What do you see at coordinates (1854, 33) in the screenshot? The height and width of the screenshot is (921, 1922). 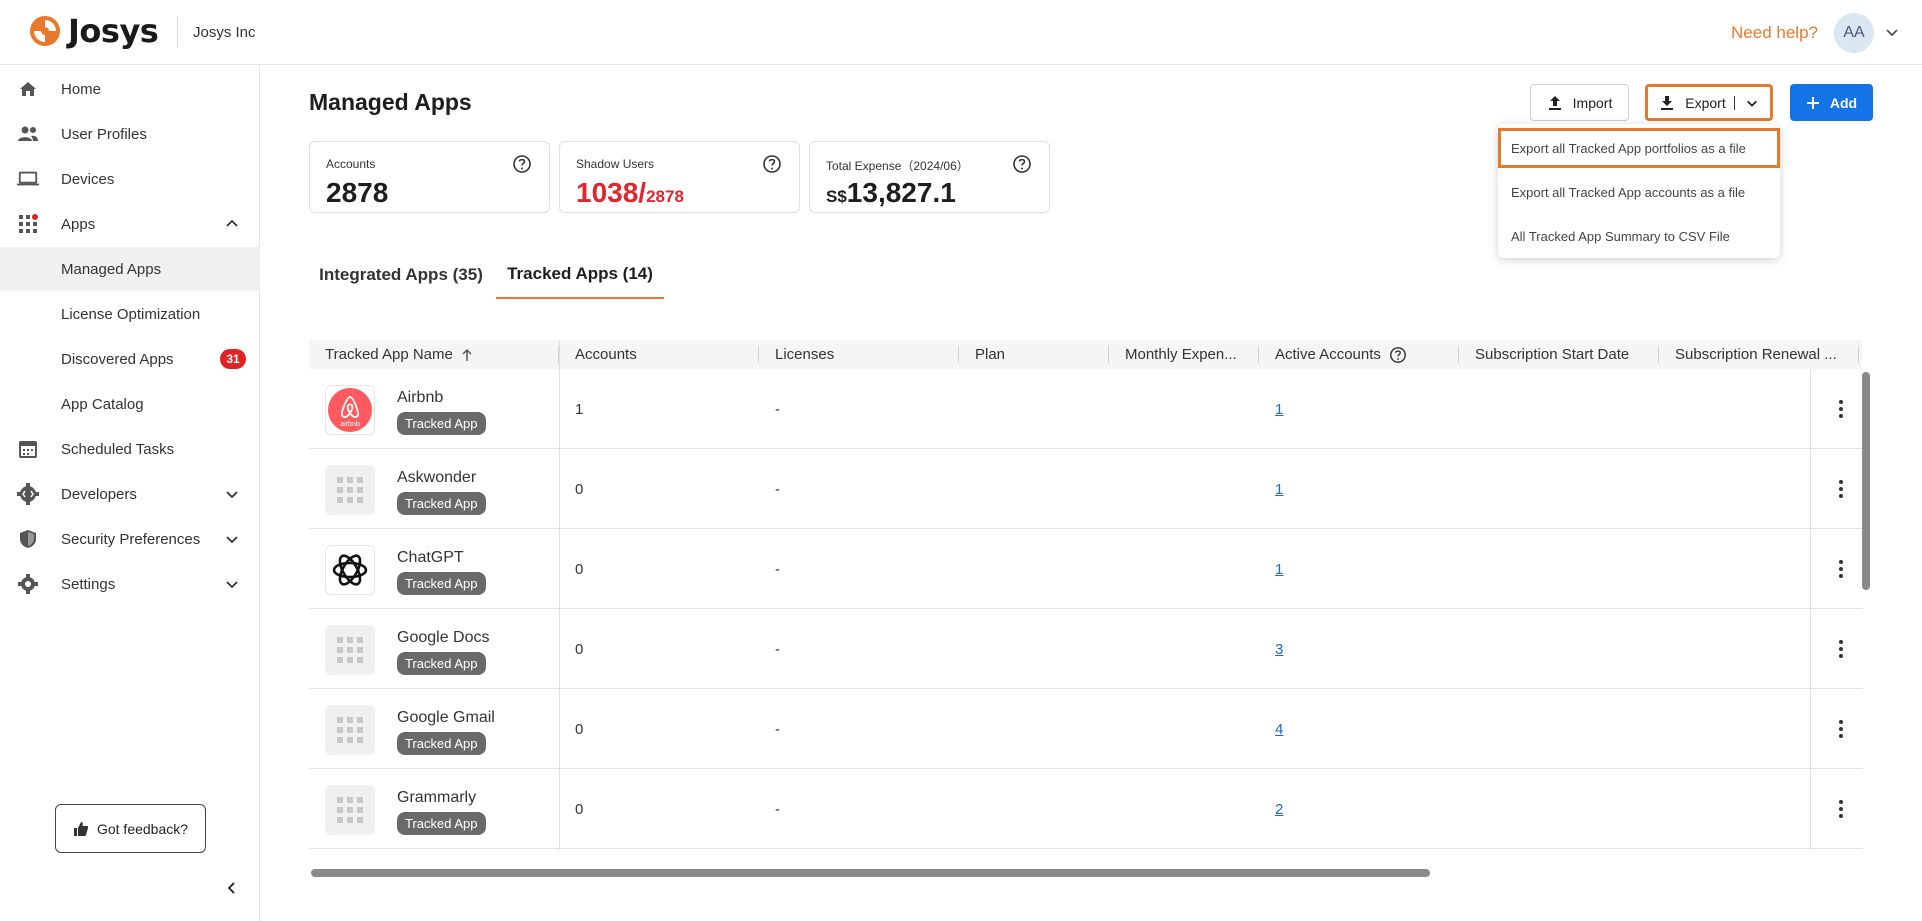 I see `avatar: AA` at bounding box center [1854, 33].